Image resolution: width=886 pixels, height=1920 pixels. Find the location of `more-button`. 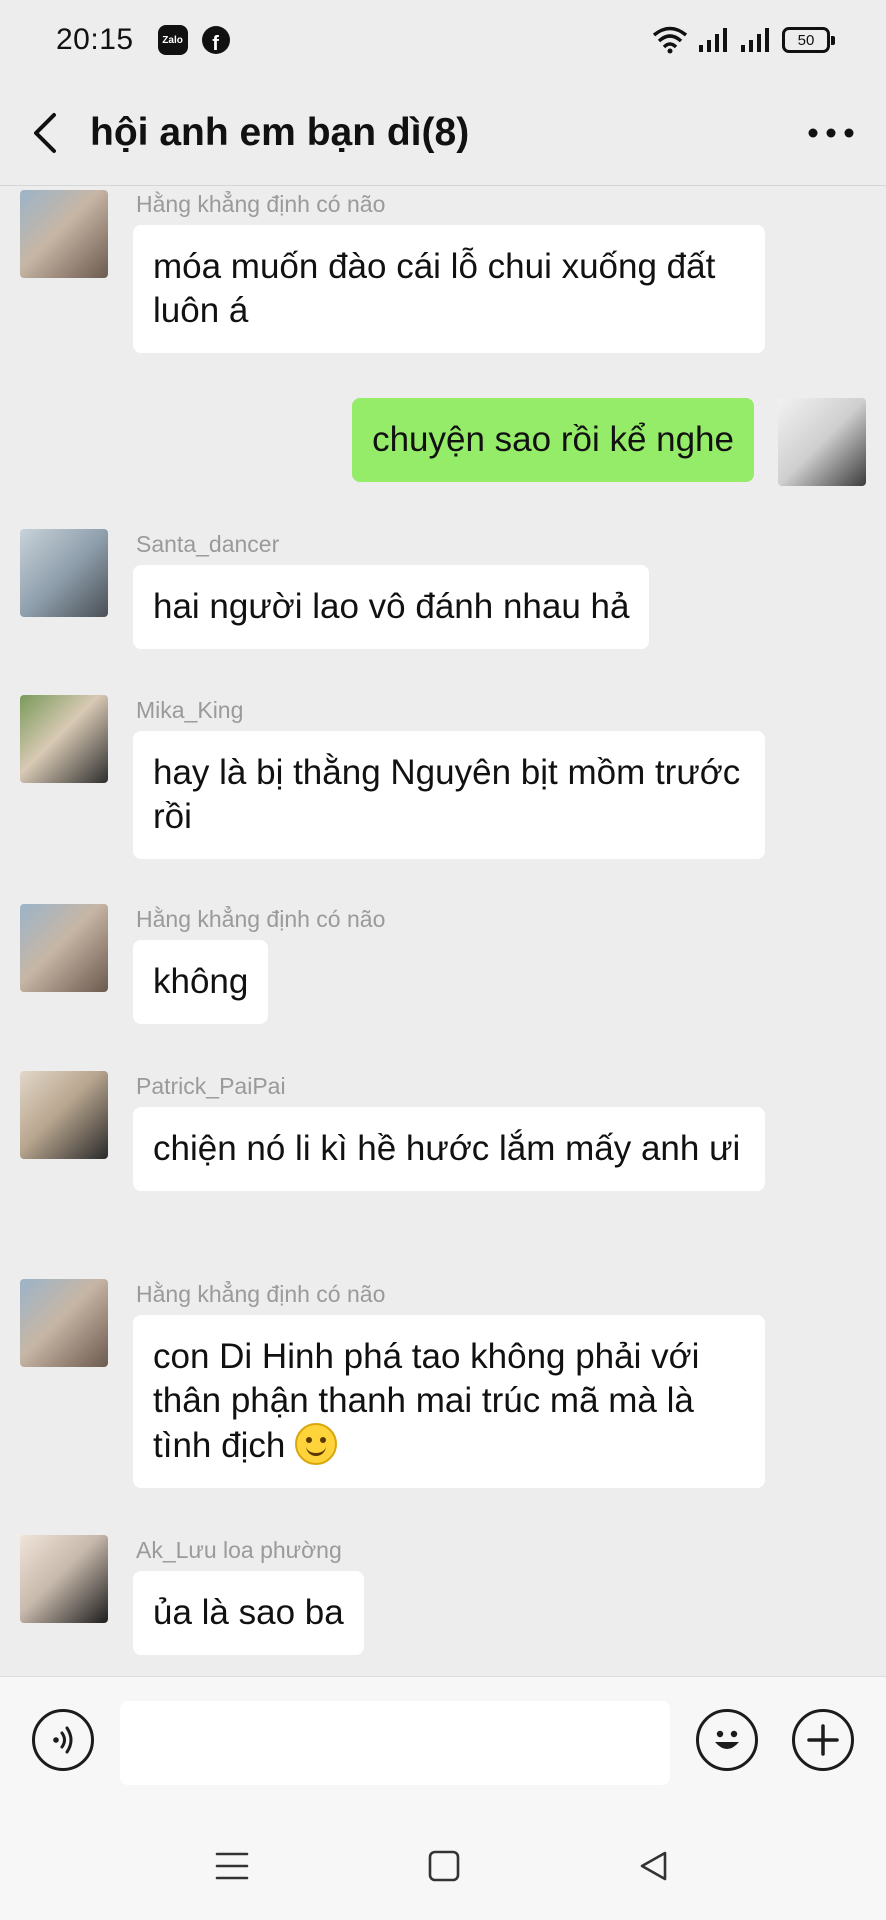

more-button is located at coordinates (831, 133).